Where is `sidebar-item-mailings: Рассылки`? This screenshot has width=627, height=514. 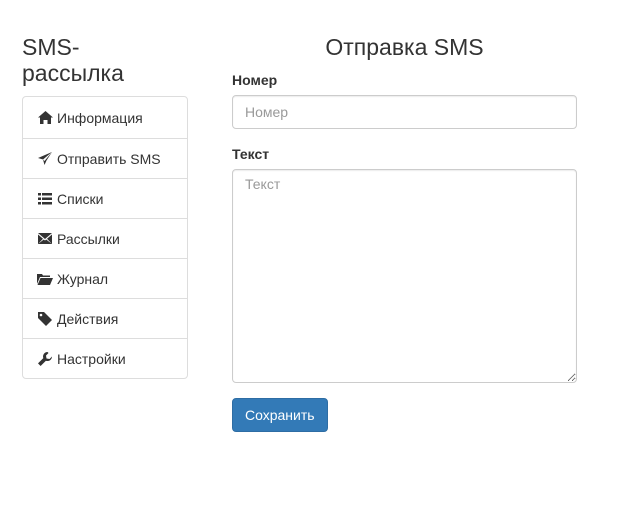
sidebar-item-mailings: Рассылки is located at coordinates (105, 238).